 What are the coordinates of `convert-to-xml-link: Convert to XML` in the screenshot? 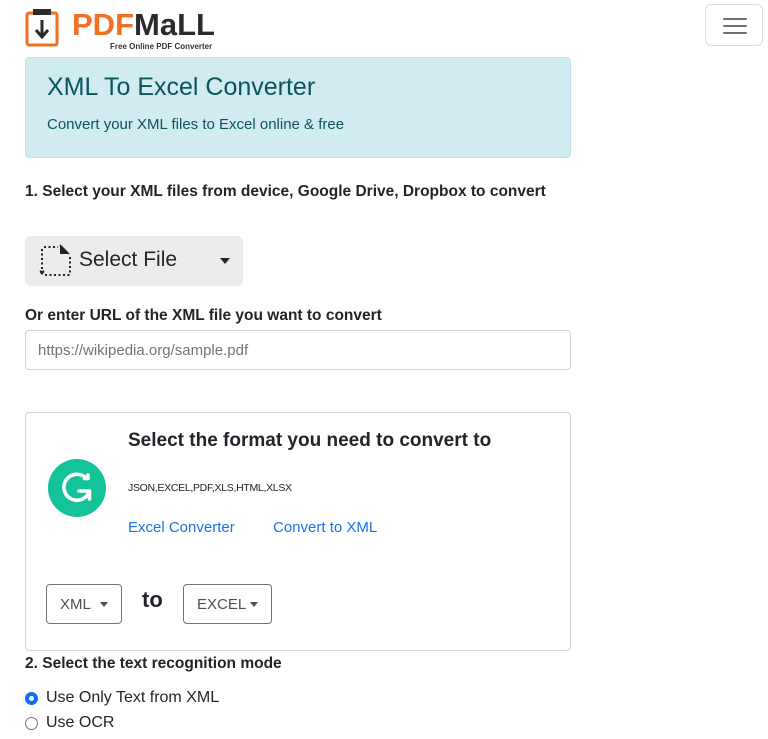 It's located at (325, 527).